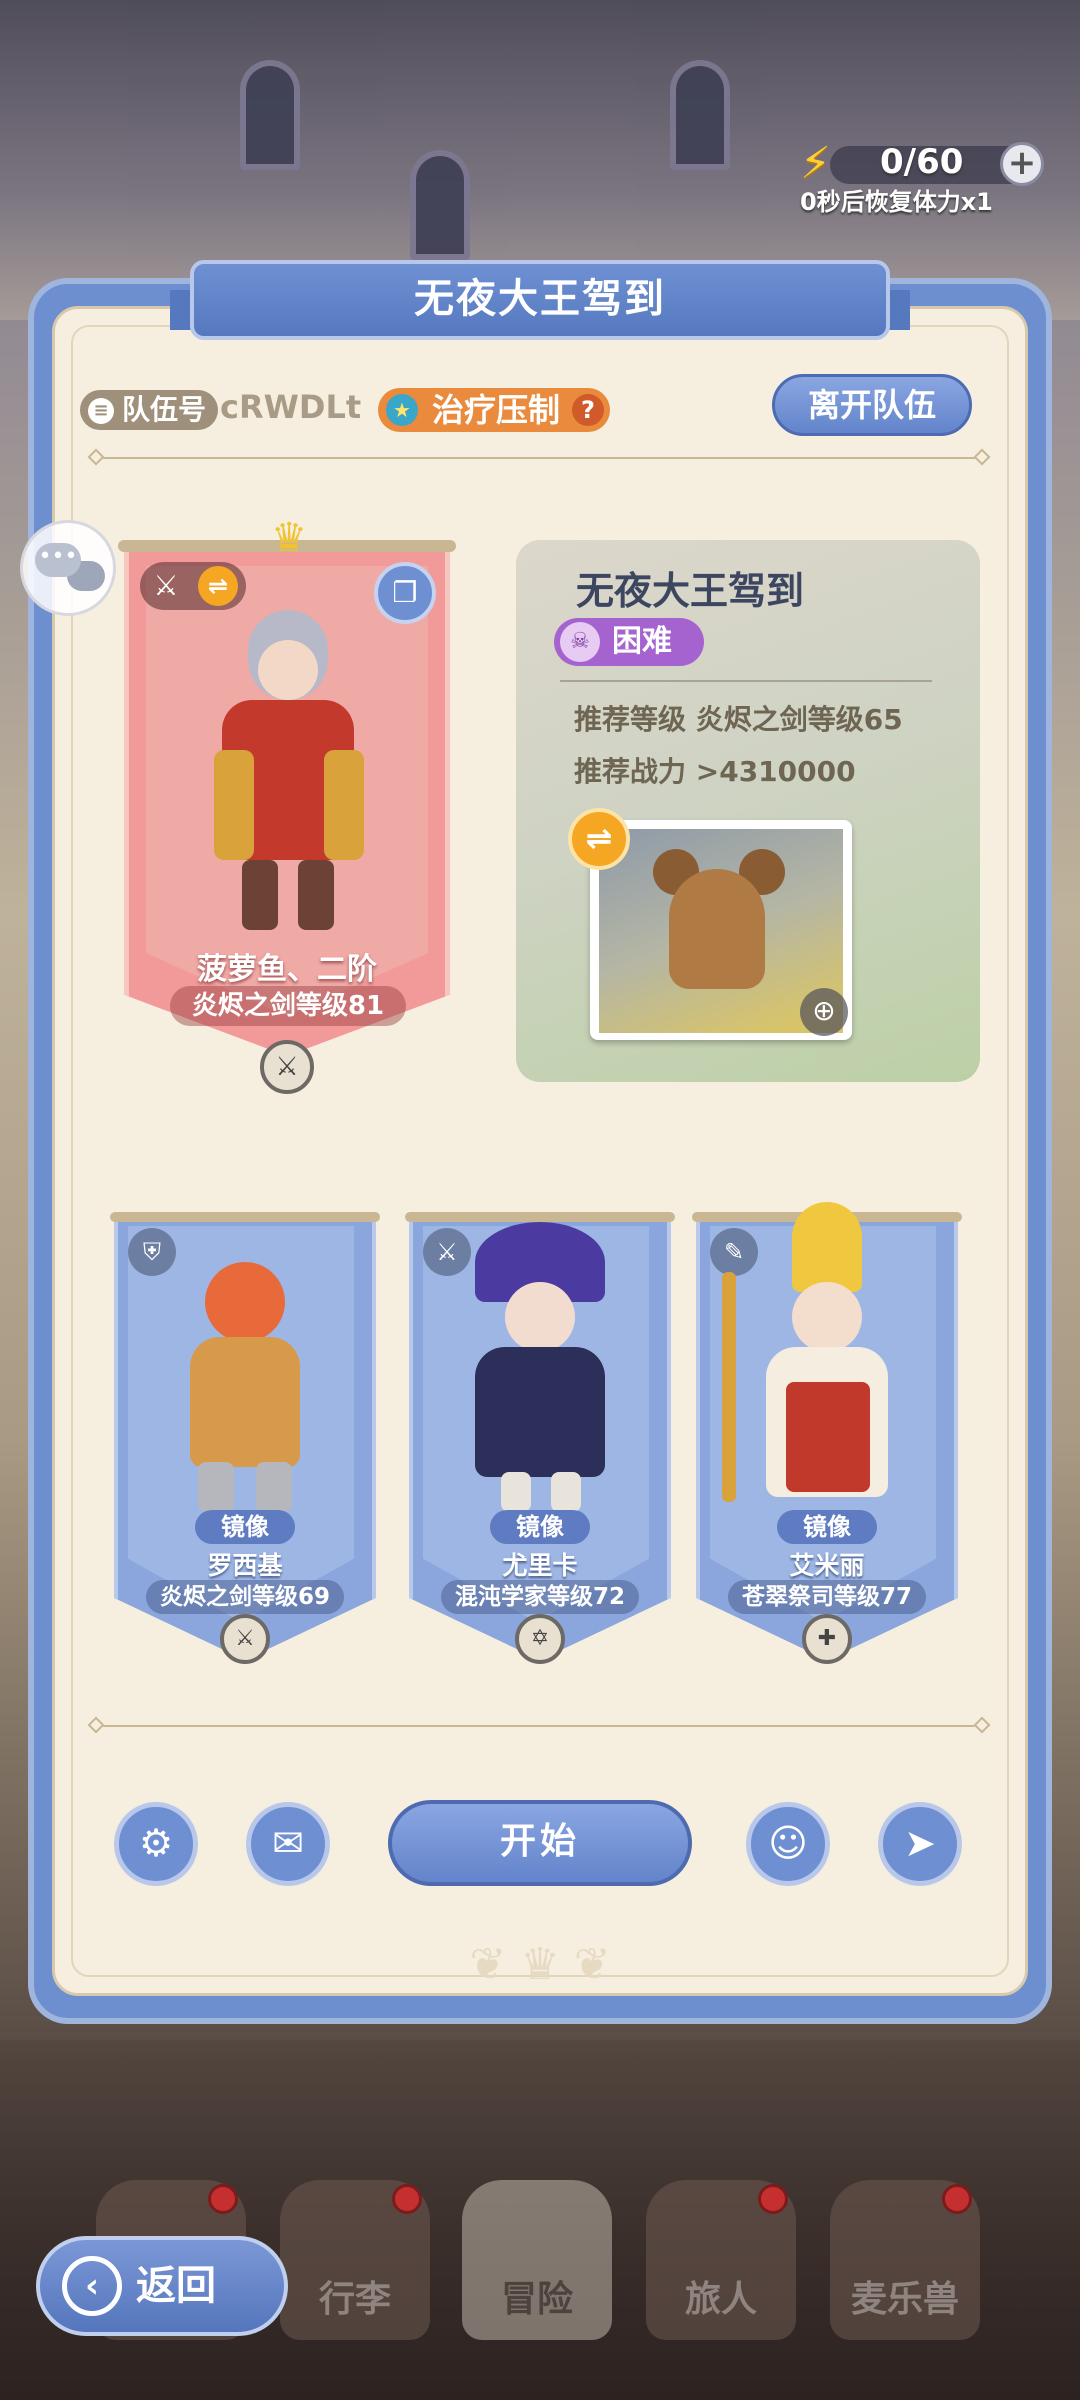 The height and width of the screenshot is (2400, 1080). I want to click on chat-bubble-button: •••, so click(68, 568).